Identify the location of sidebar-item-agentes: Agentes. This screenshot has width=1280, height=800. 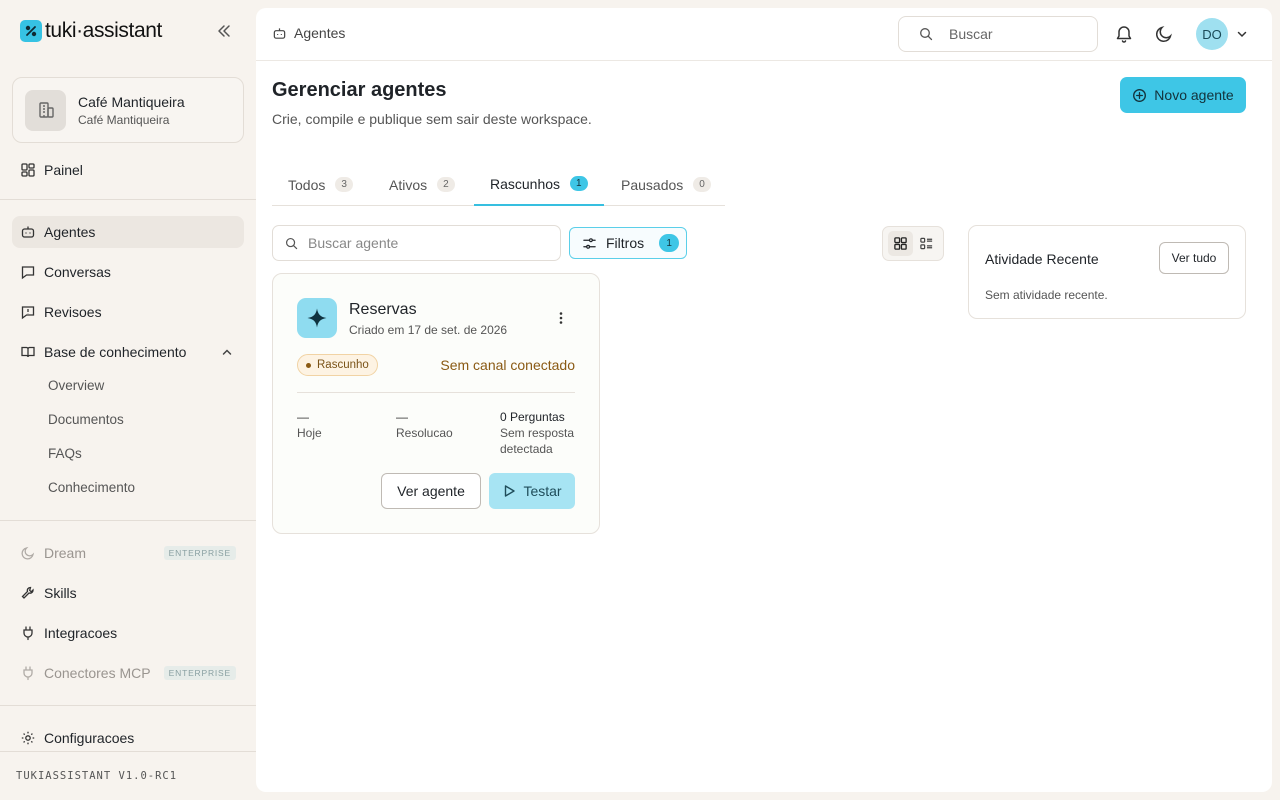
(128, 232).